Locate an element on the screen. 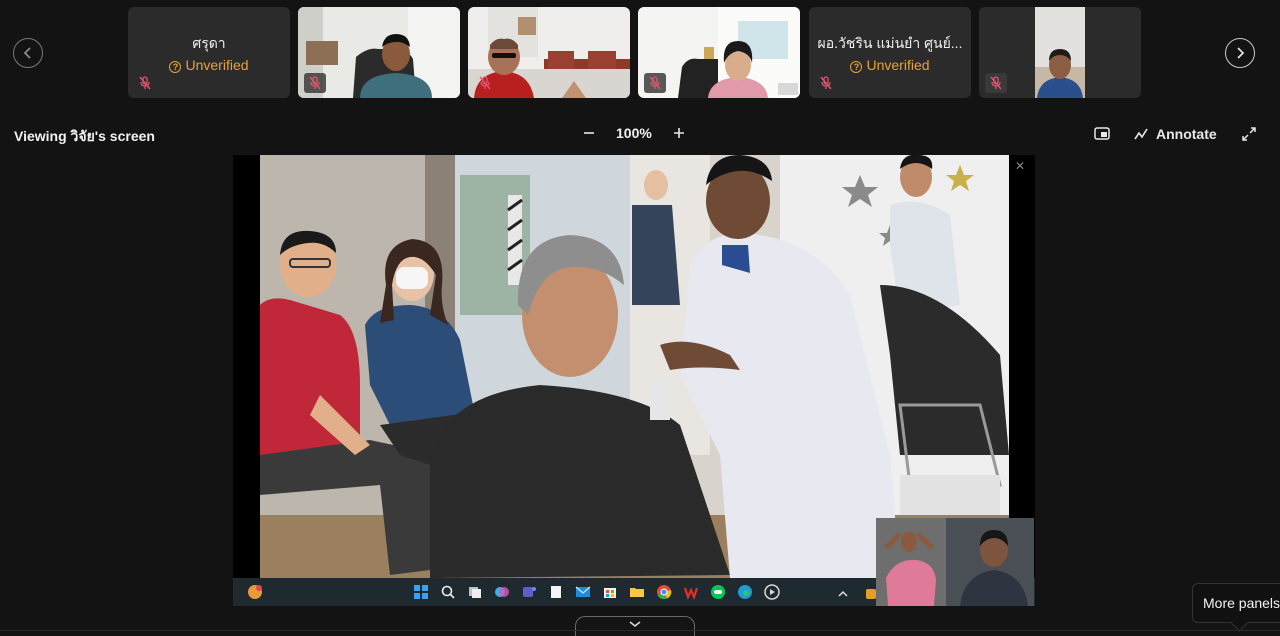  presenter-video is located at coordinates (955, 562).